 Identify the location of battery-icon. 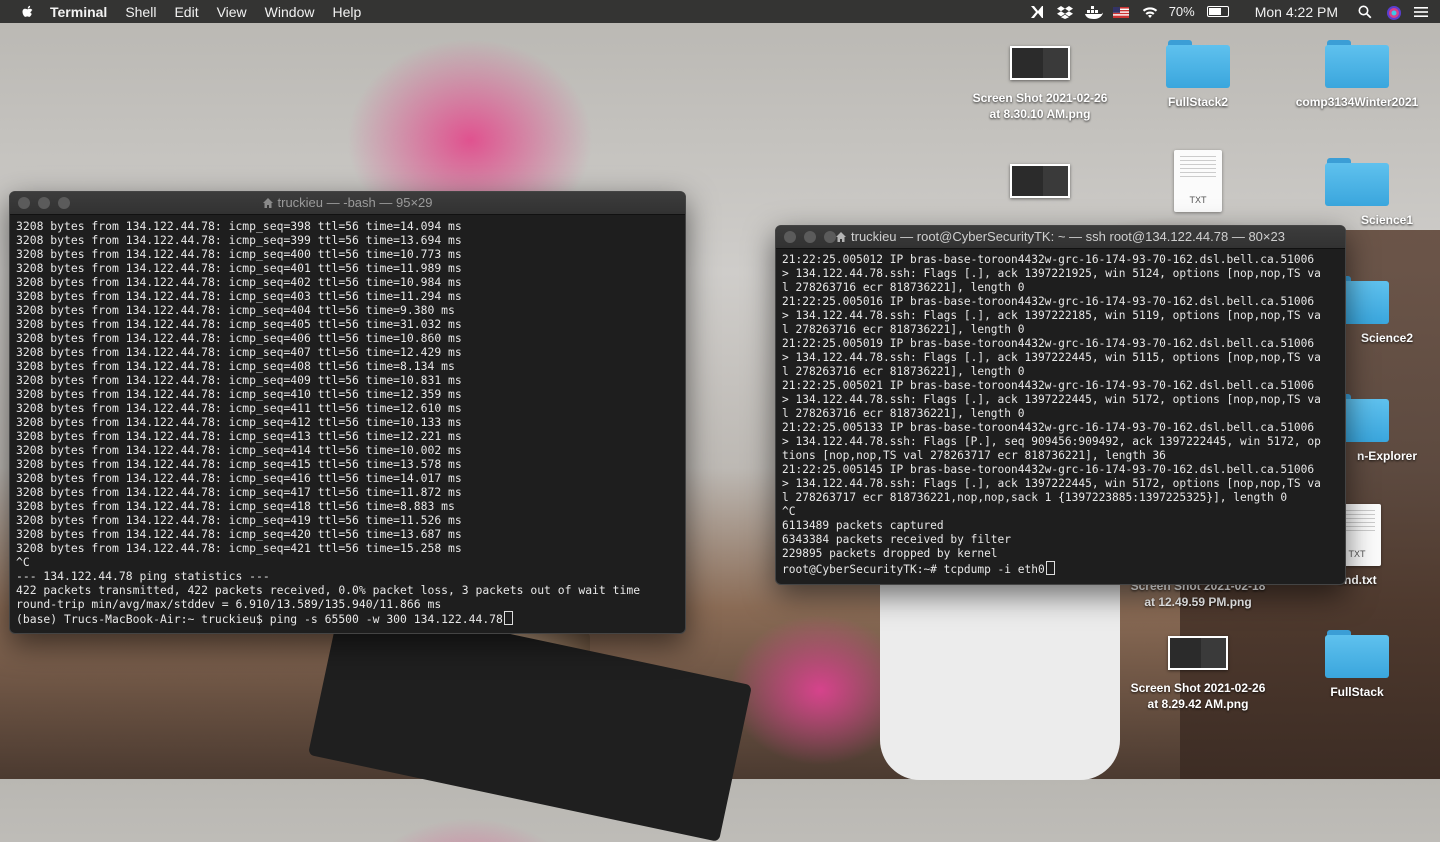
(1217, 11).